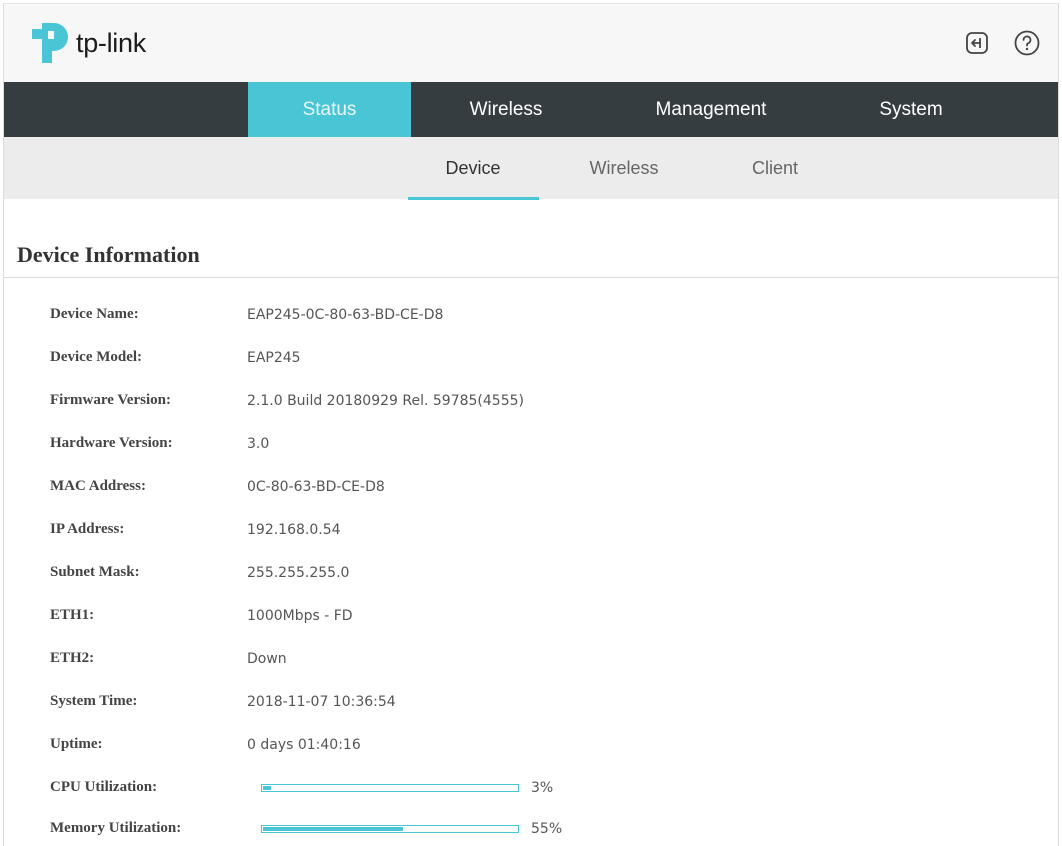  I want to click on tab-label: Status, so click(329, 109).